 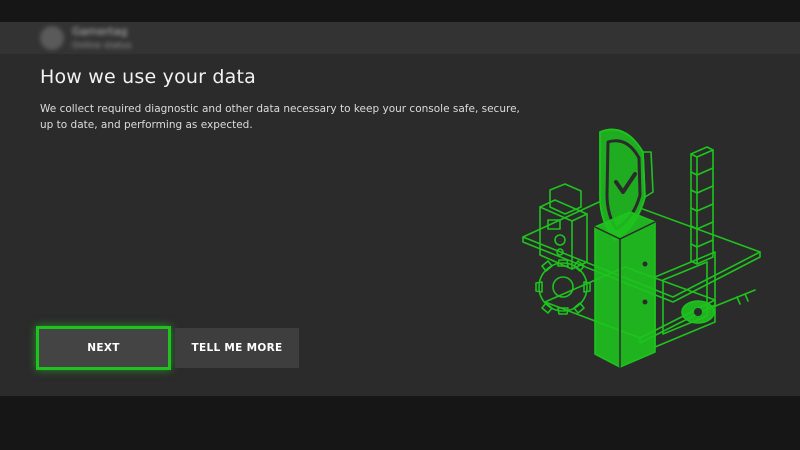 I want to click on avatar, so click(x=52, y=38).